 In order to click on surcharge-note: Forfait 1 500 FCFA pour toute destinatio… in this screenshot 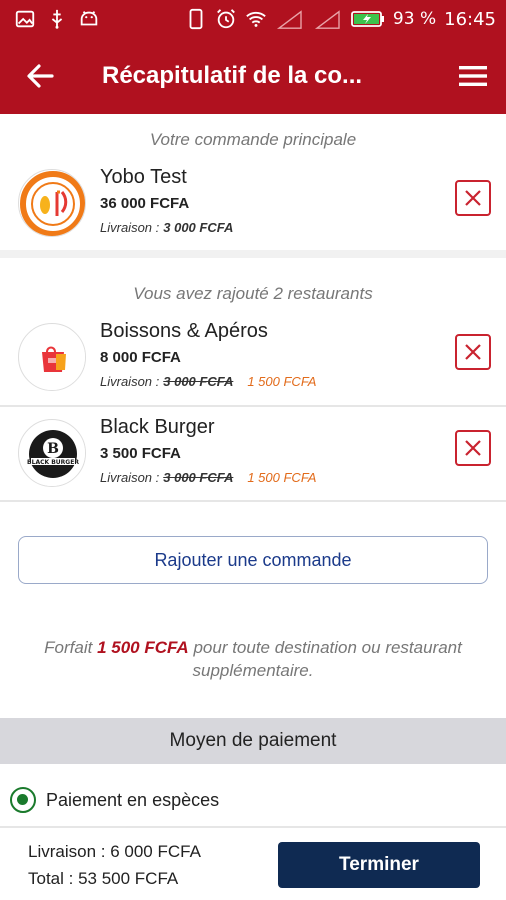, I will do `click(253, 659)`.